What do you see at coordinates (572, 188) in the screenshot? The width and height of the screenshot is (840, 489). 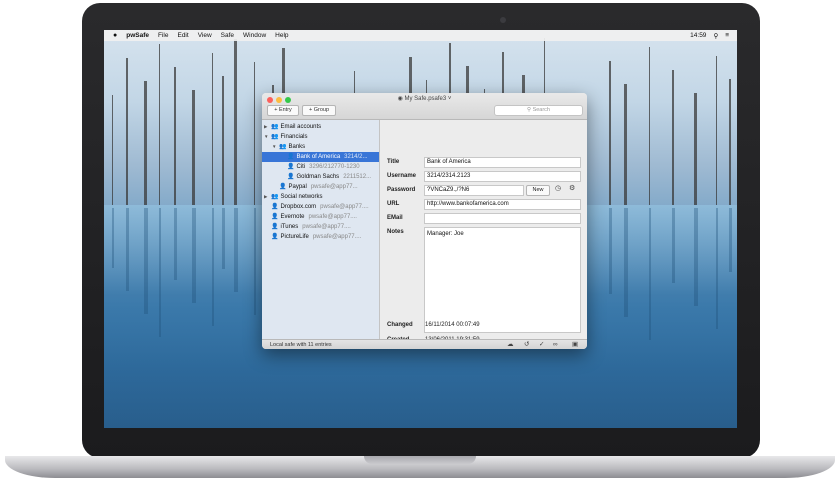 I see `gear-icon: ⚙` at bounding box center [572, 188].